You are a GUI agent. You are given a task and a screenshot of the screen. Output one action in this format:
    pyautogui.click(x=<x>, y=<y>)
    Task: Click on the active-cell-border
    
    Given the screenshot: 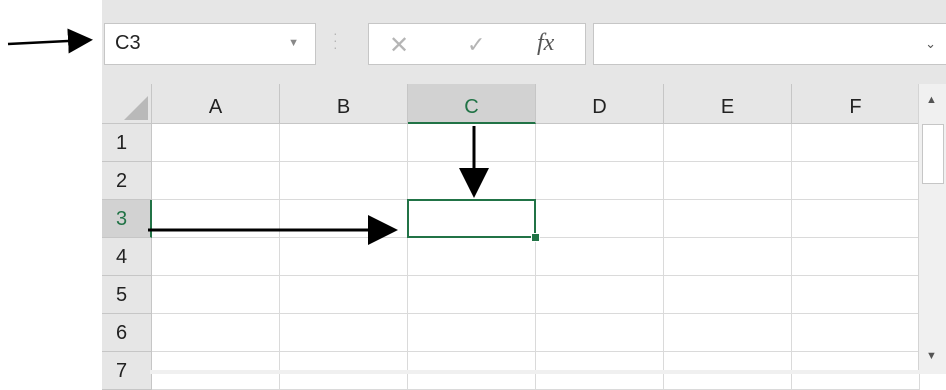 What is the action you would take?
    pyautogui.click(x=471, y=218)
    